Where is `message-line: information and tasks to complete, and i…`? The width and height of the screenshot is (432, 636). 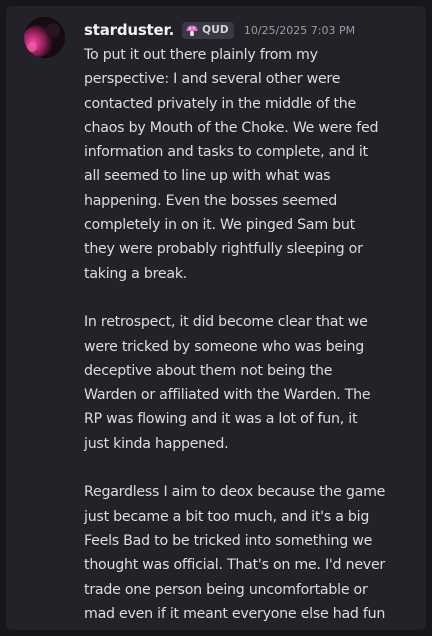 message-line: information and tasks to complete, and i… is located at coordinates (226, 152).